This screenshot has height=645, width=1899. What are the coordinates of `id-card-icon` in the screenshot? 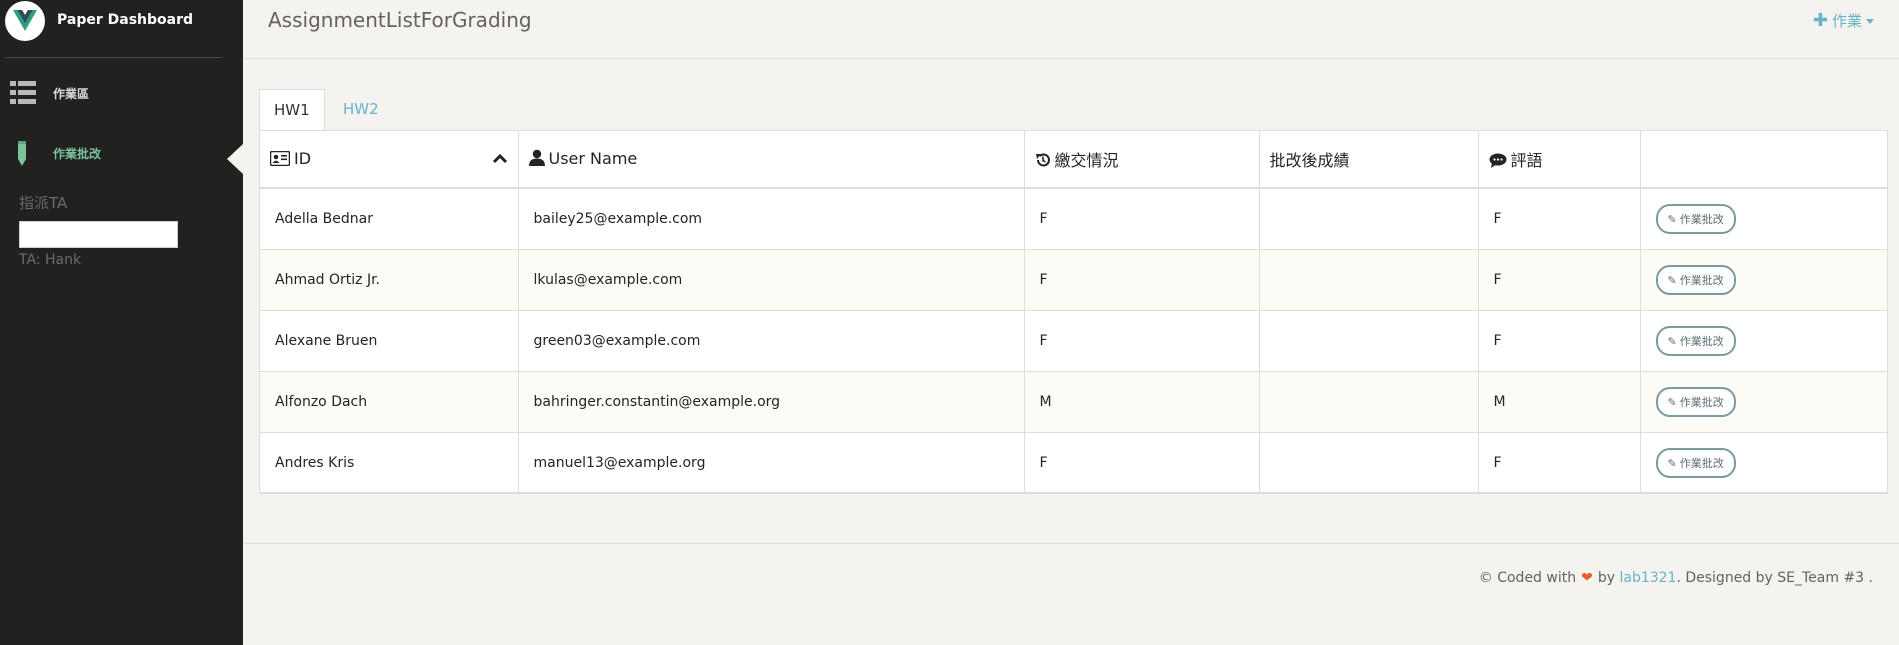 It's located at (280, 160).